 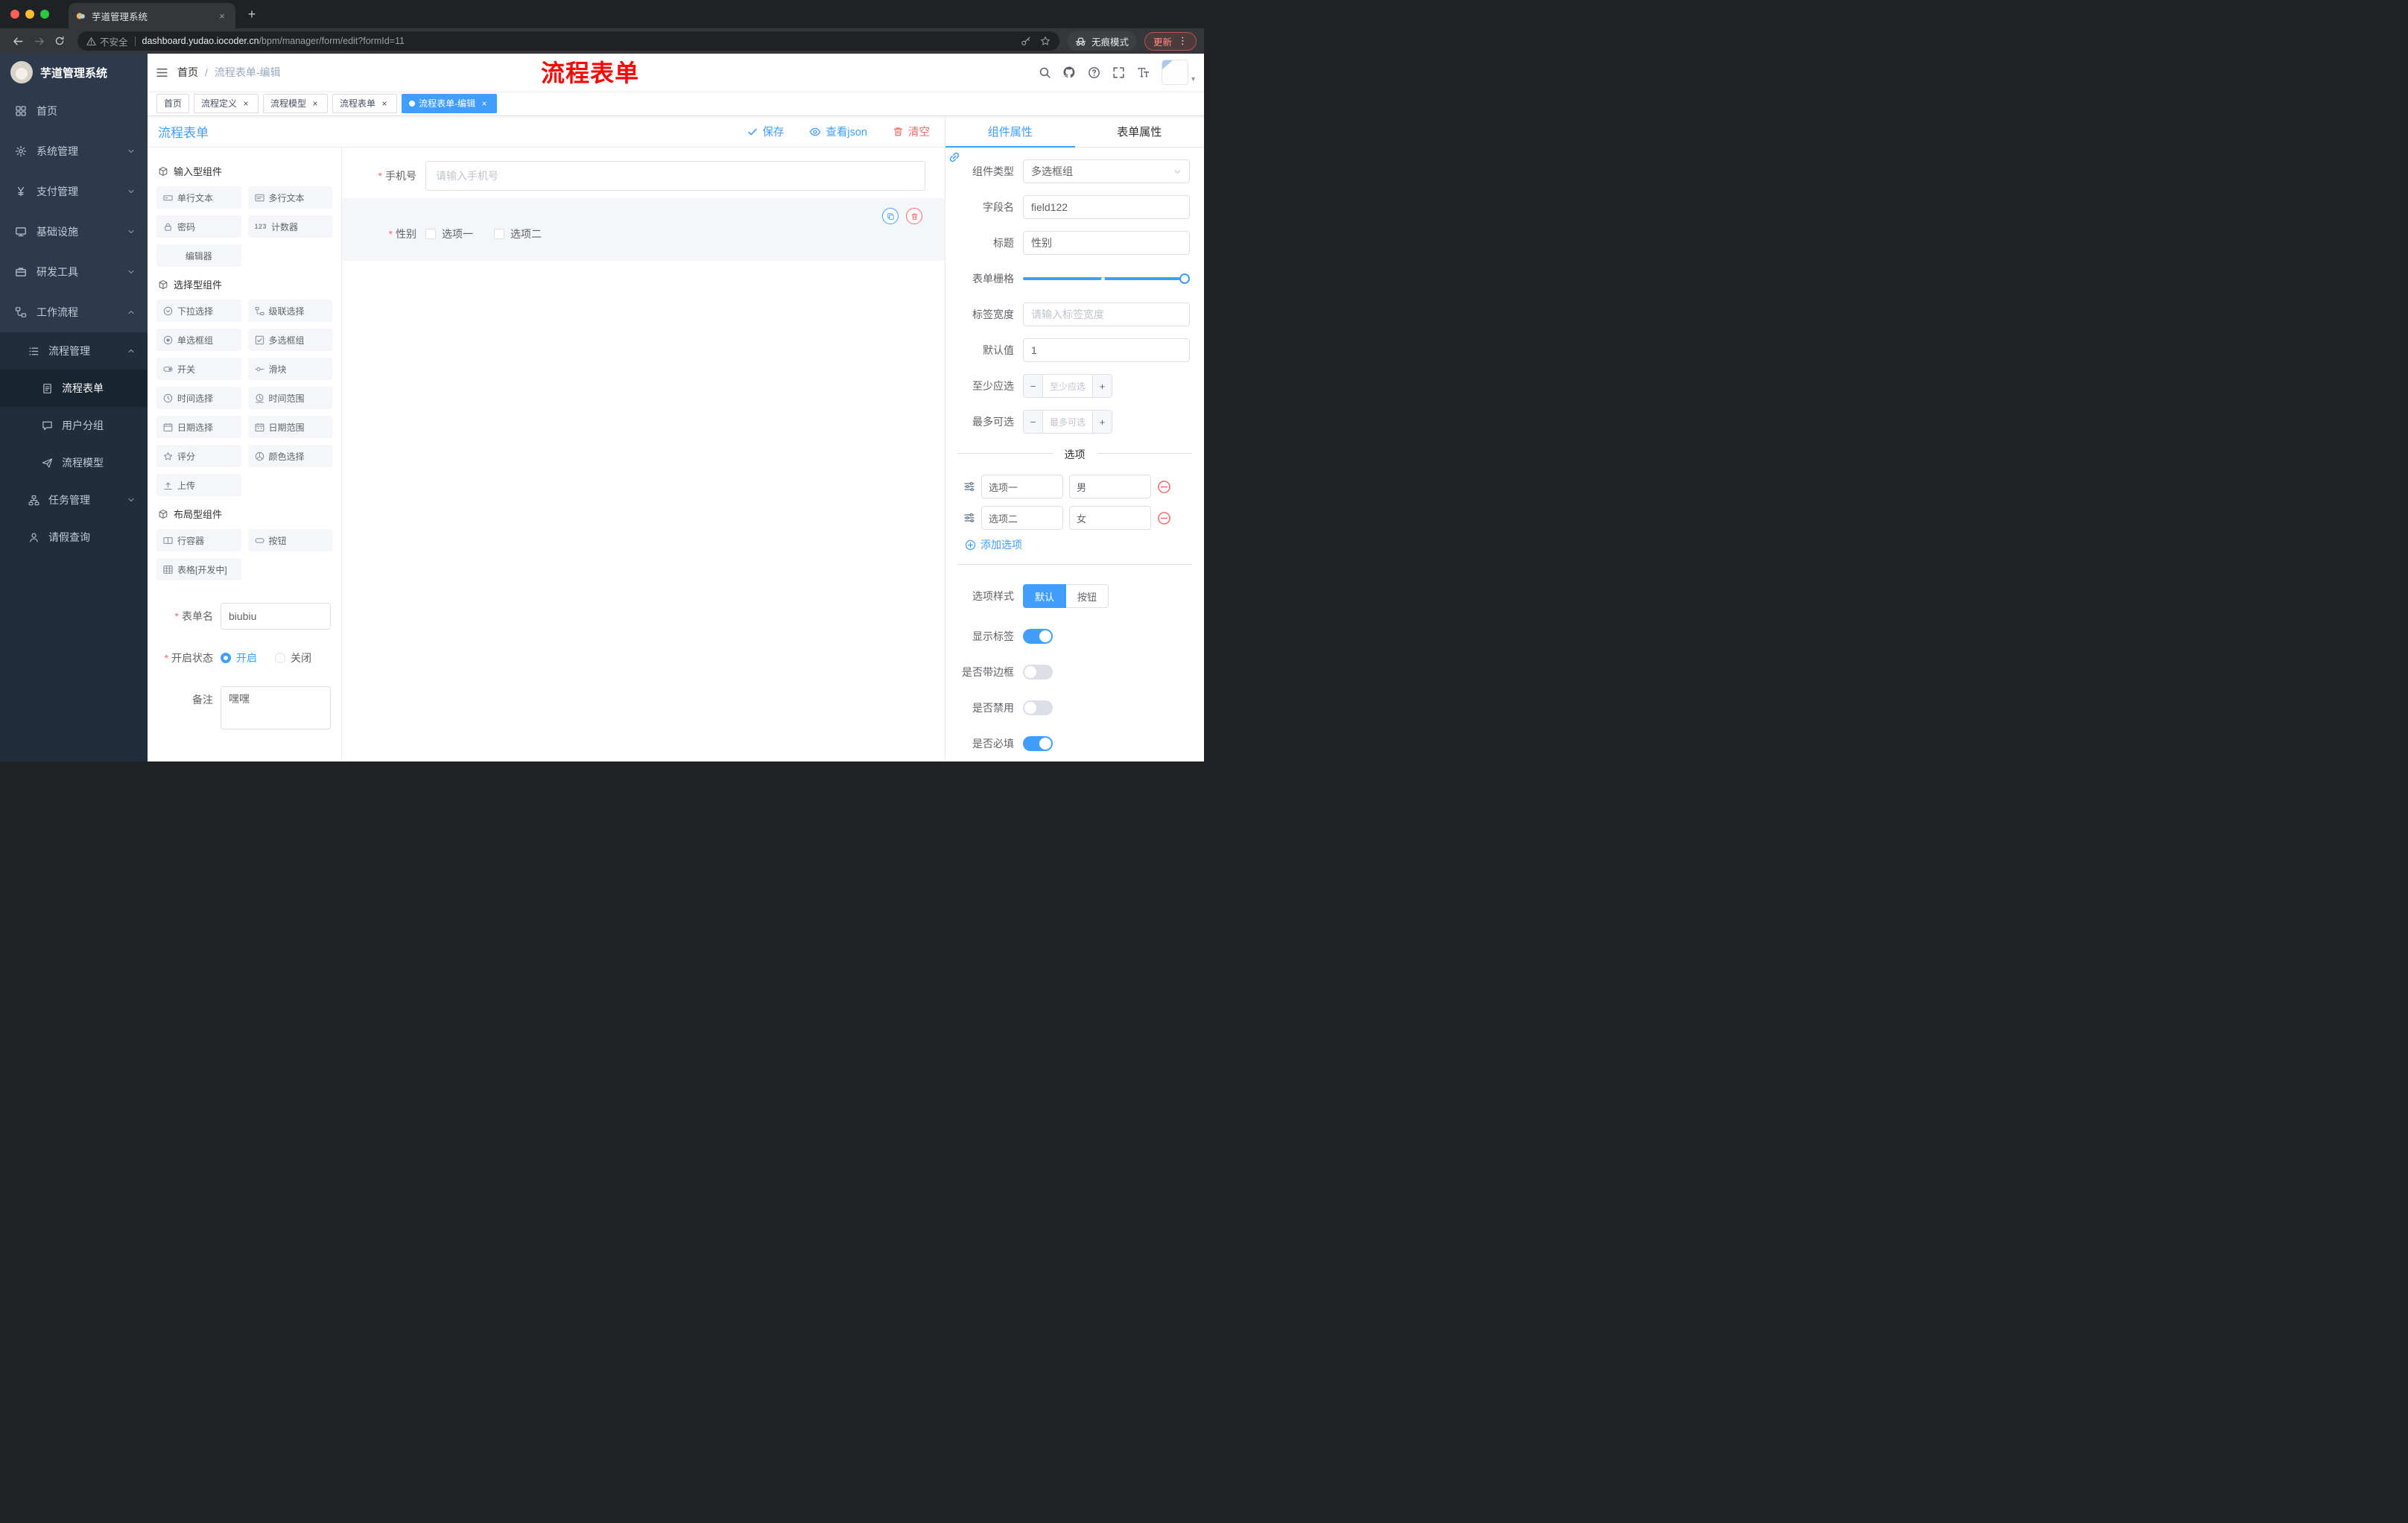 I want to click on label-width-input, so click(x=1106, y=315).